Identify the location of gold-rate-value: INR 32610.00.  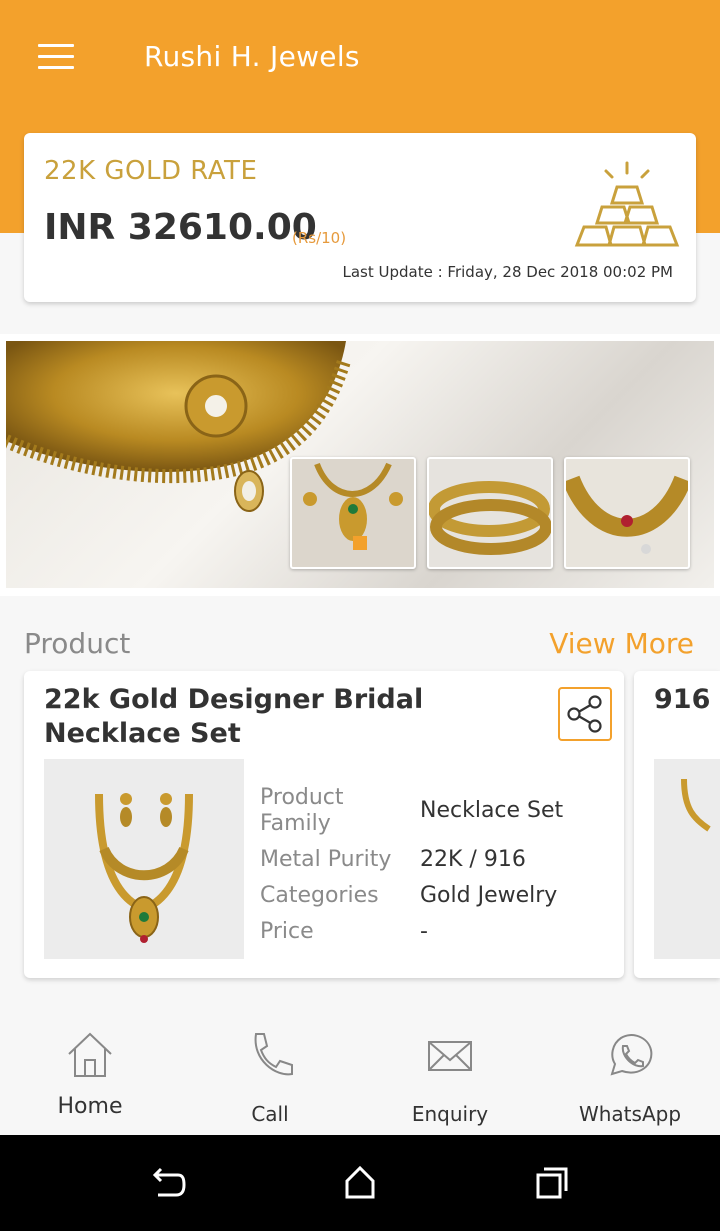
(180, 227).